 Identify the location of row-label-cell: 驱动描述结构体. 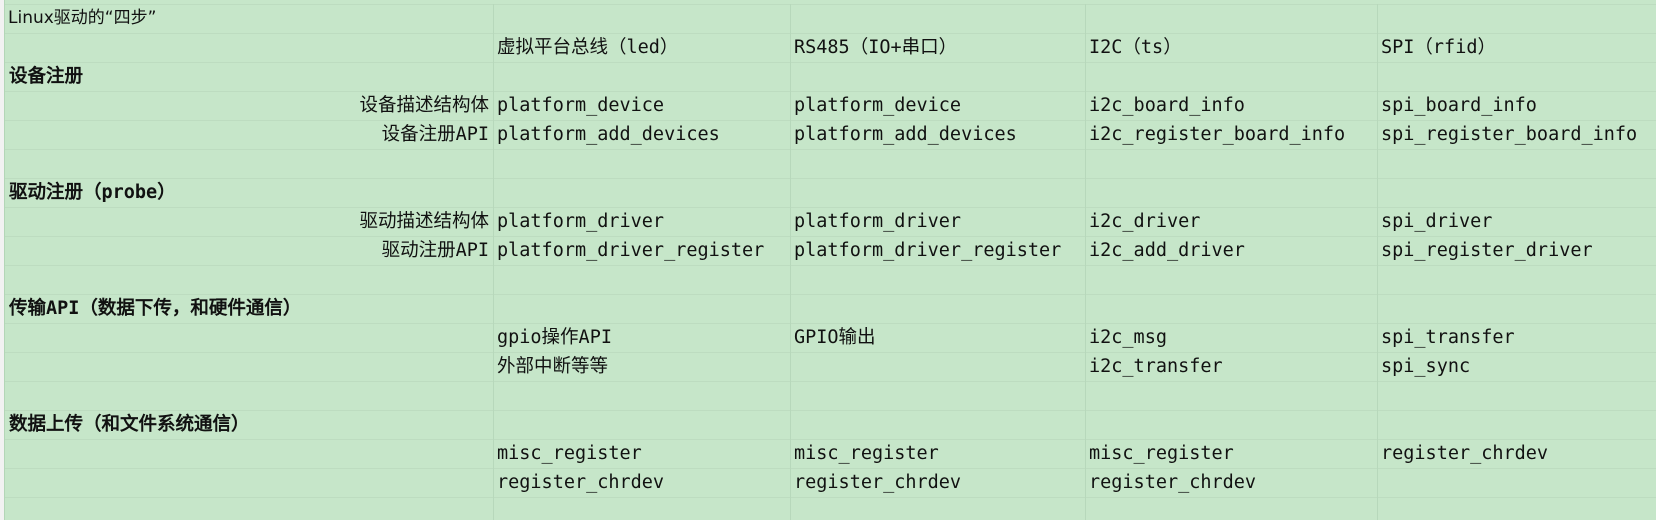
(248, 221).